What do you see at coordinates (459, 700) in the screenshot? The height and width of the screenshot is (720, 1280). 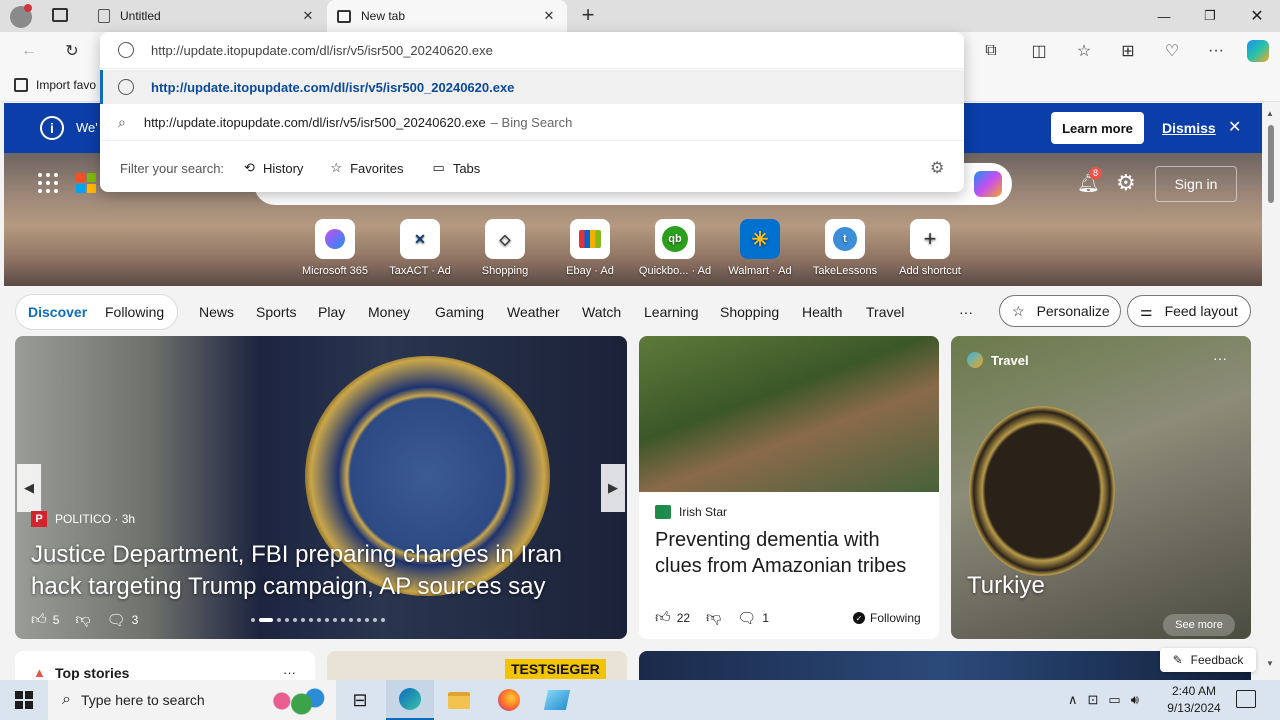 I see `file-explorer-icon` at bounding box center [459, 700].